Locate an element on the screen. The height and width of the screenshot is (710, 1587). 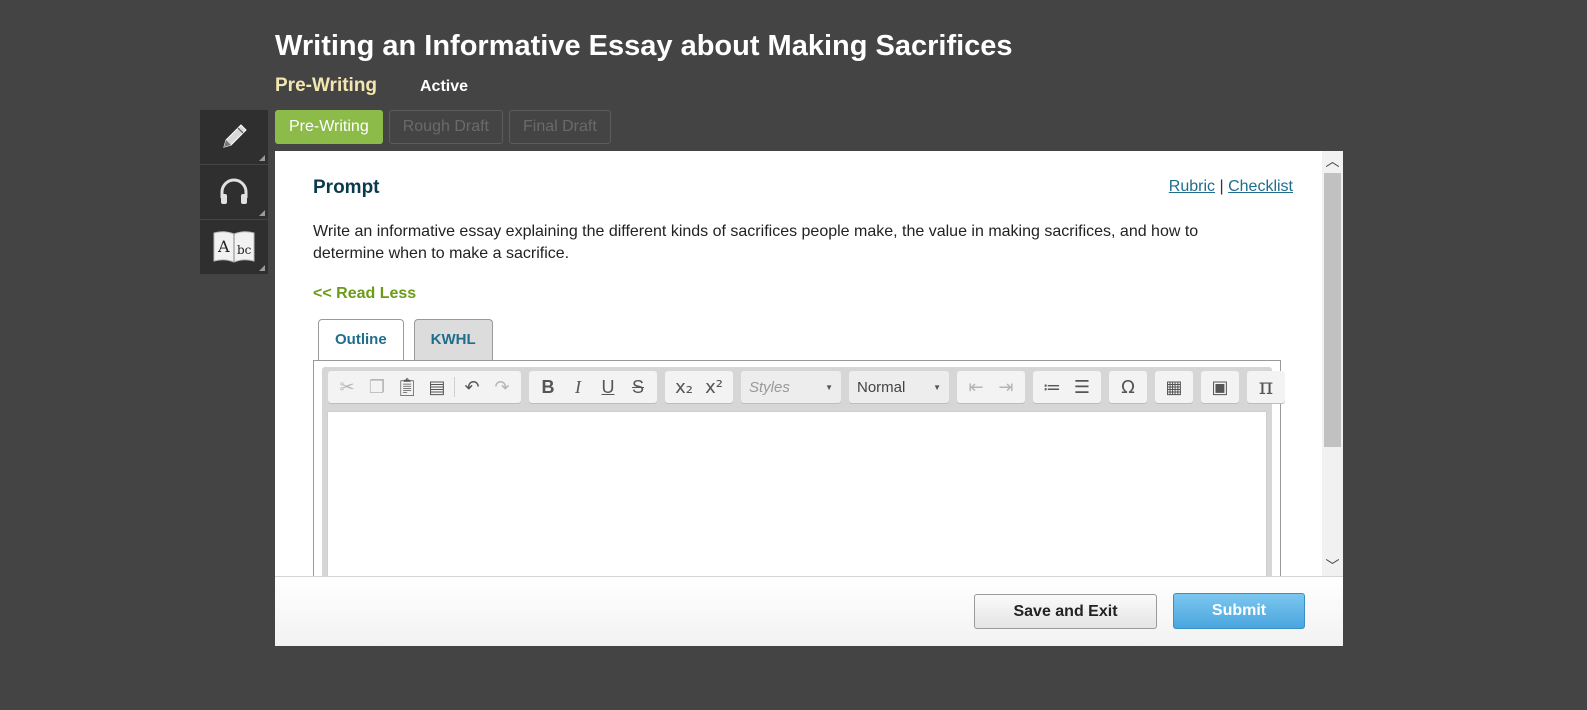
superscript-icon: x² is located at coordinates (714, 387).